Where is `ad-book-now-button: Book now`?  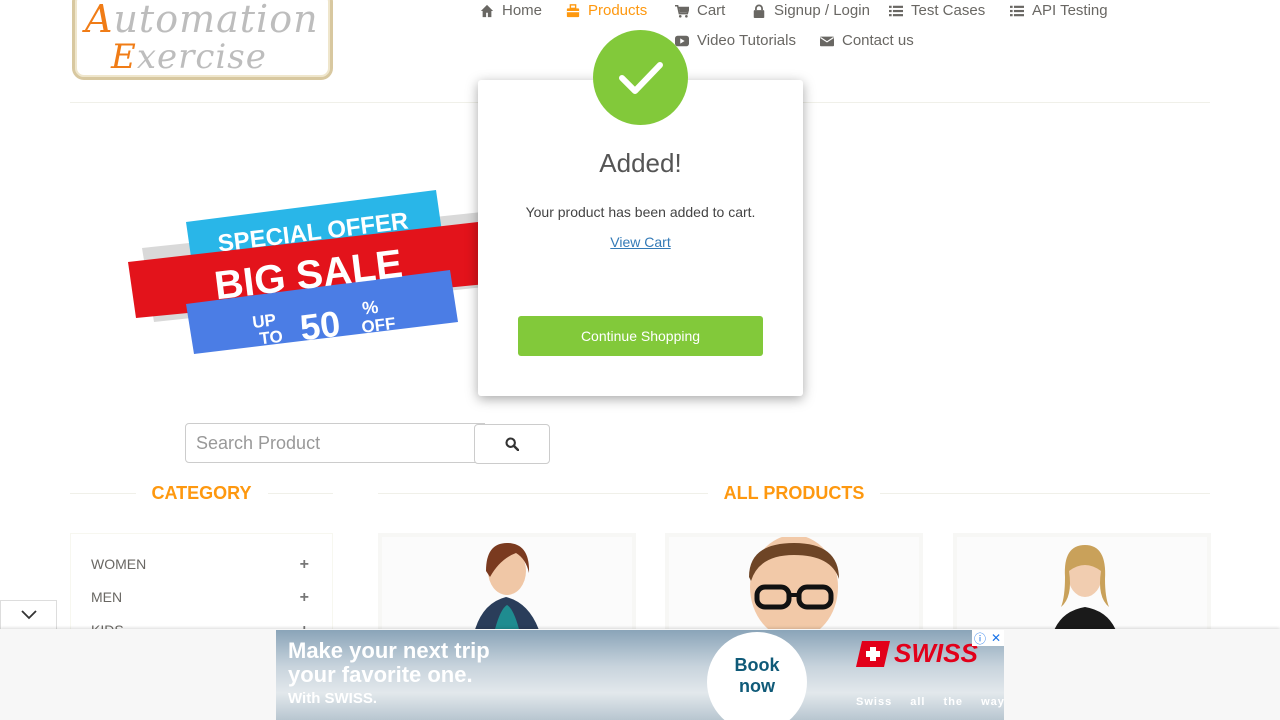 ad-book-now-button: Book now is located at coordinates (757, 676).